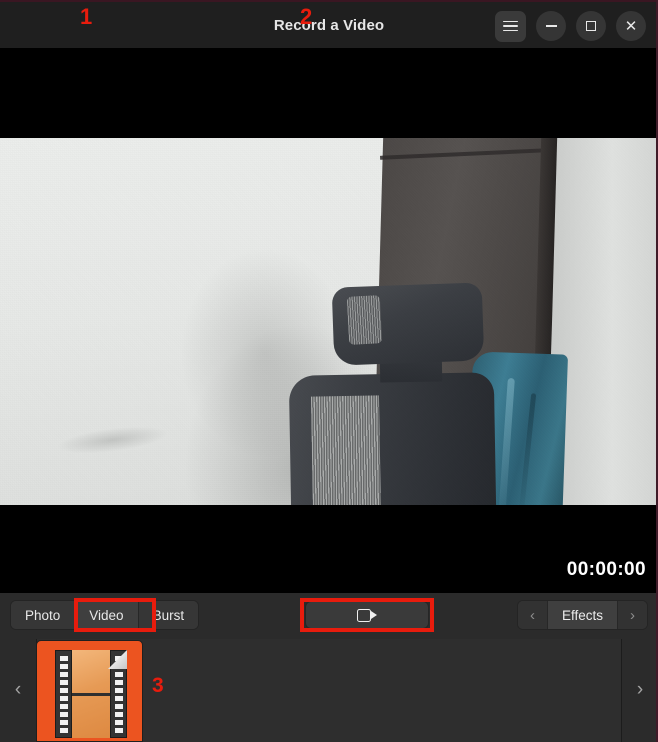 Image resolution: width=658 pixels, height=742 pixels. I want to click on effects-next-button: ›, so click(632, 615).